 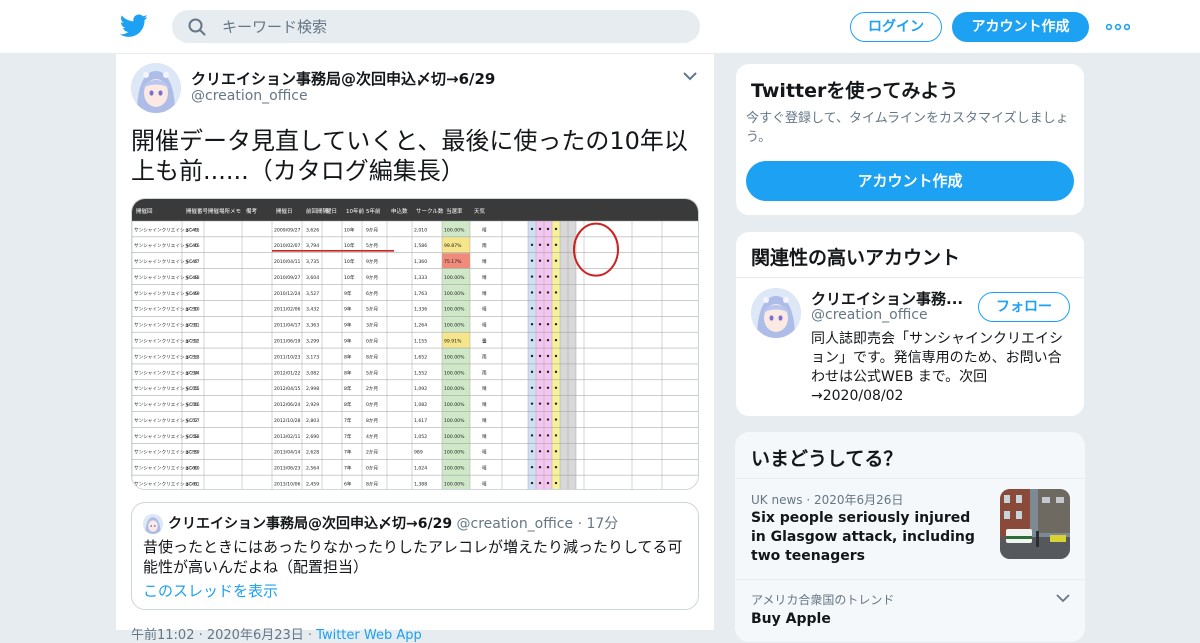 I want to click on sheet-header-cell: 備考, so click(x=252, y=211).